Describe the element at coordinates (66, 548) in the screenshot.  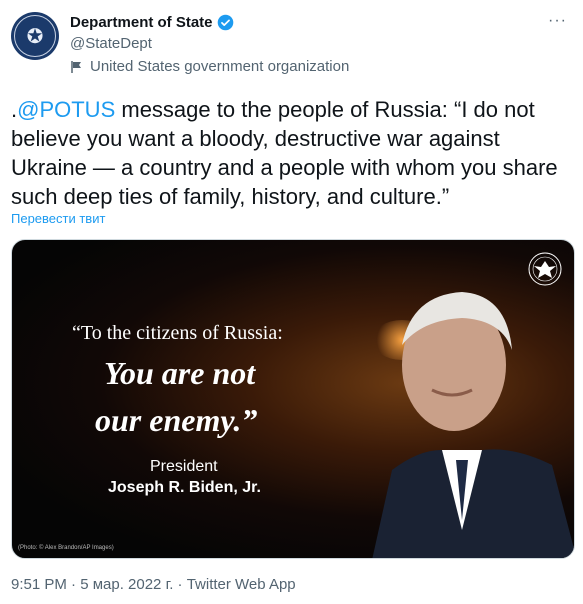
I see `photo-credit: (Photo: © Alex Brandon/AP Images)` at that location.